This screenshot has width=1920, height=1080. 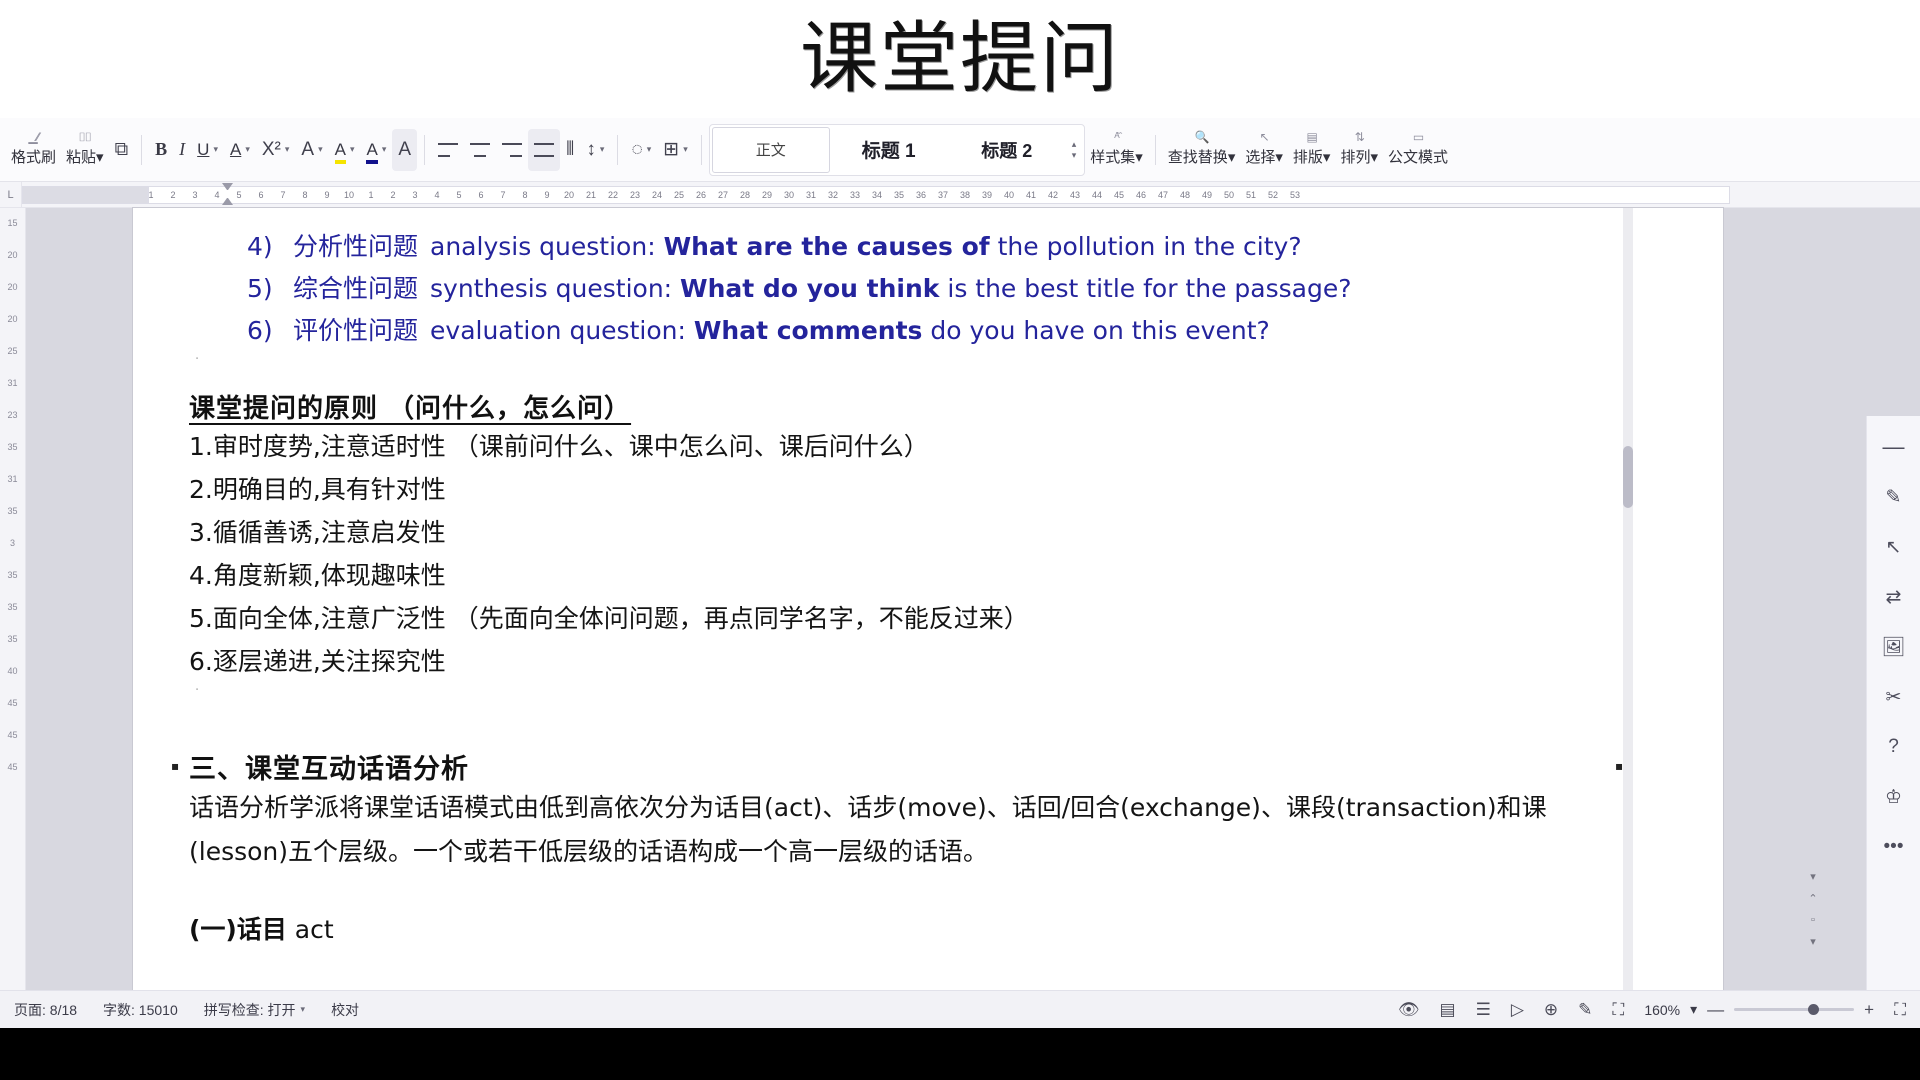 What do you see at coordinates (33, 150) in the screenshot?
I see `format-painter-button: ▁⁄⁄ 格式刷` at bounding box center [33, 150].